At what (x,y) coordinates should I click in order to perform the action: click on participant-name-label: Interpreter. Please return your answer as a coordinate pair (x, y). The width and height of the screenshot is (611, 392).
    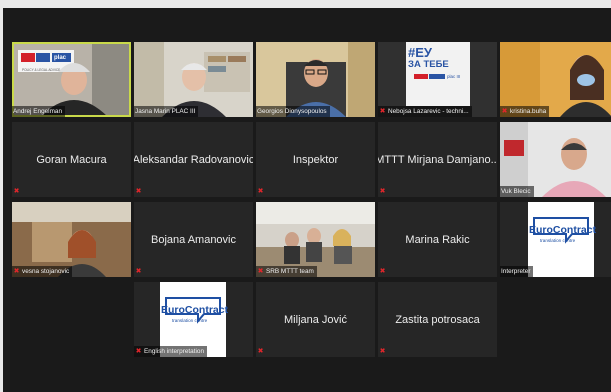
    Looking at the image, I should click on (517, 271).